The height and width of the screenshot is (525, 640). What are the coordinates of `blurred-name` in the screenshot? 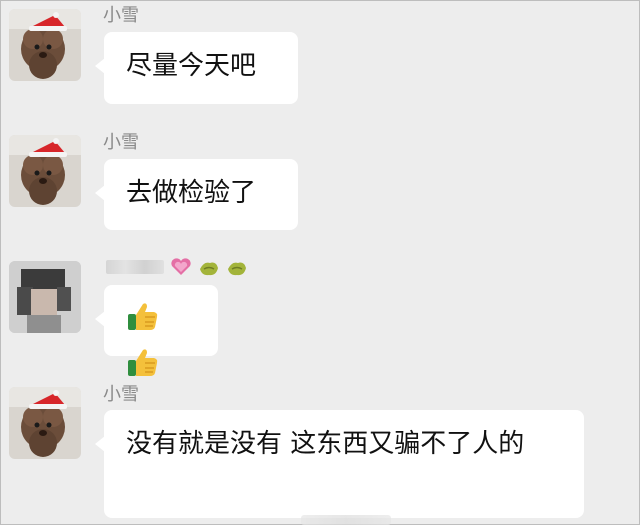 It's located at (135, 267).